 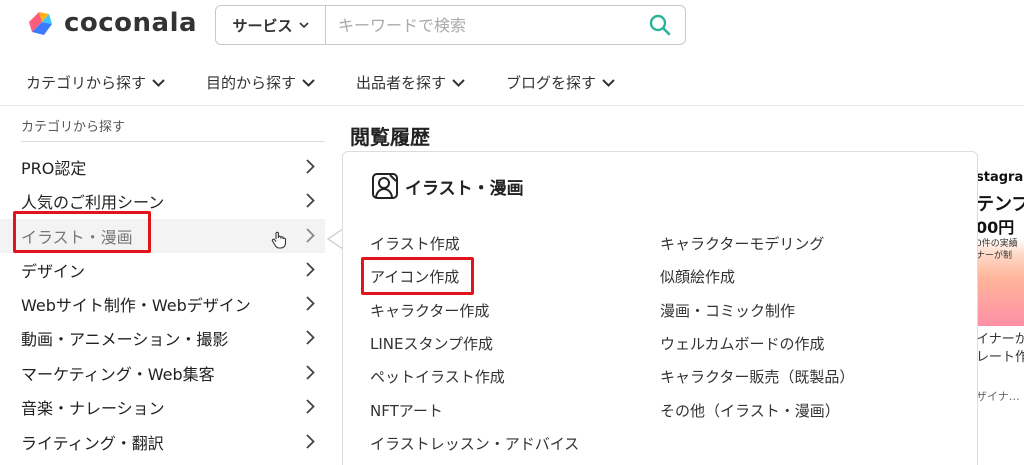 I want to click on sidebar-item-label: マーケティング・Web集客, so click(x=118, y=374).